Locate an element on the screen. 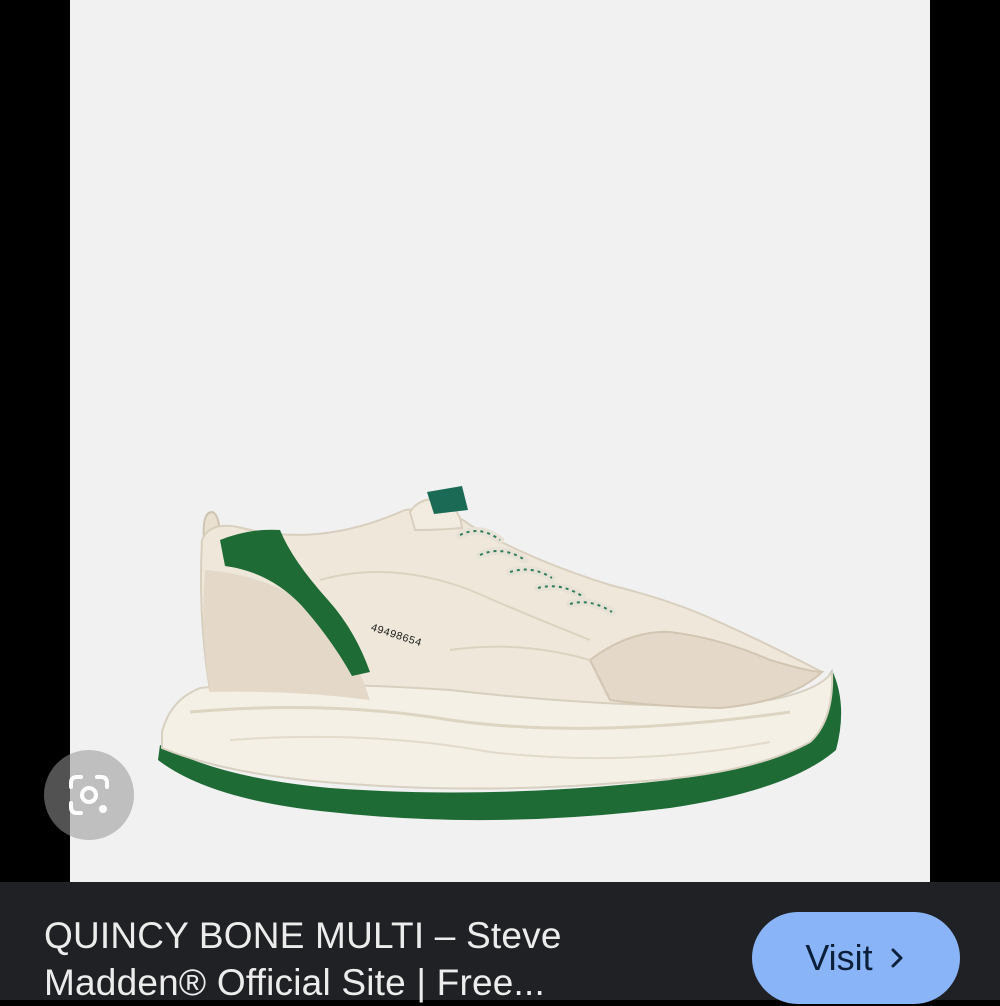  visit-button: Visit is located at coordinates (856, 958).